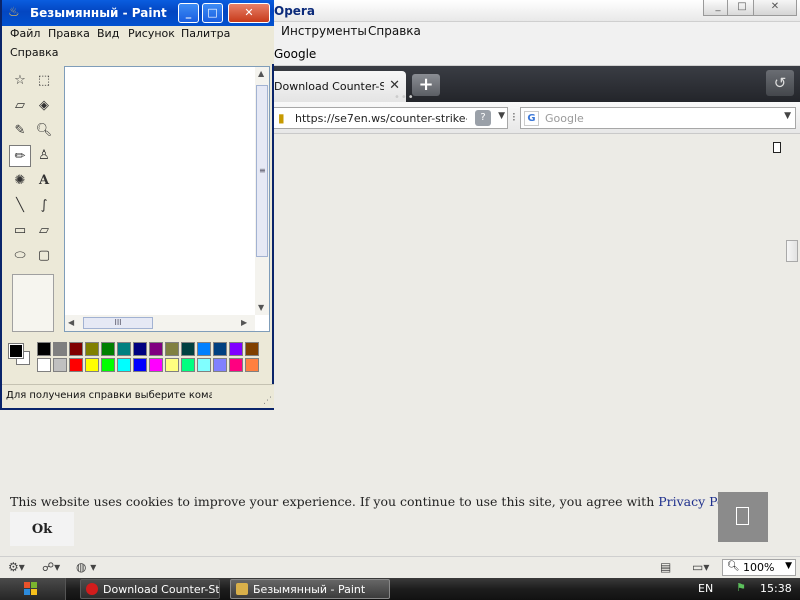 This screenshot has width=800, height=600. What do you see at coordinates (44, 181) in the screenshot?
I see `text-icon: A` at bounding box center [44, 181].